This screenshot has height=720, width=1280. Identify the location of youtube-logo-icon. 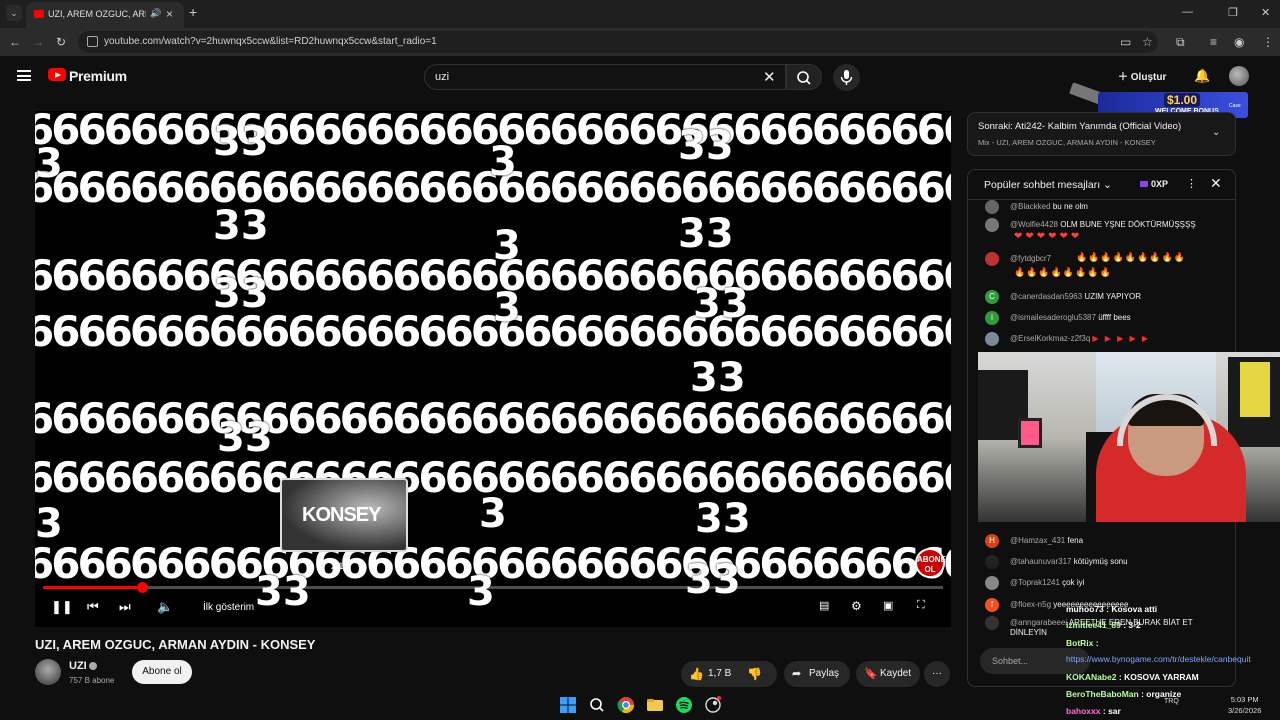
(57, 74).